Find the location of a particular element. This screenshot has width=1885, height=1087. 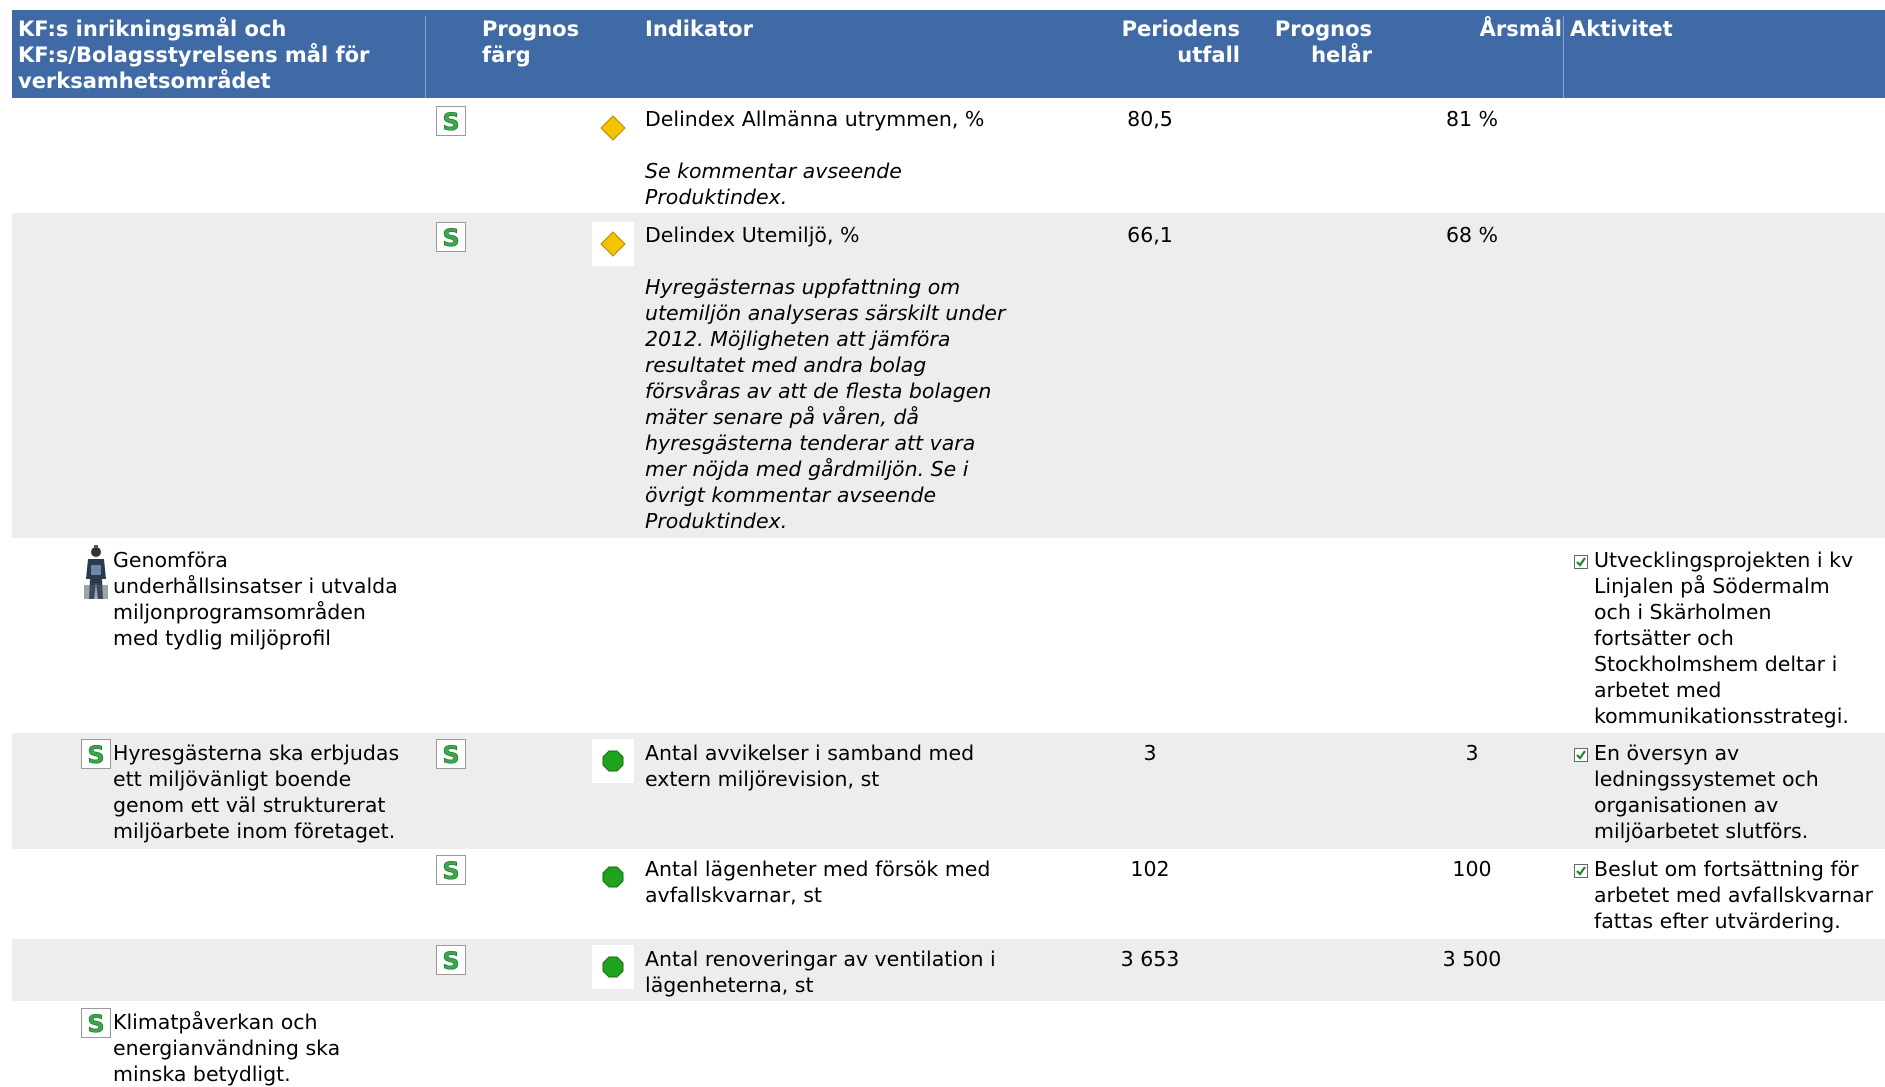

goal-line: genom ett väl strukturerat is located at coordinates (249, 805).